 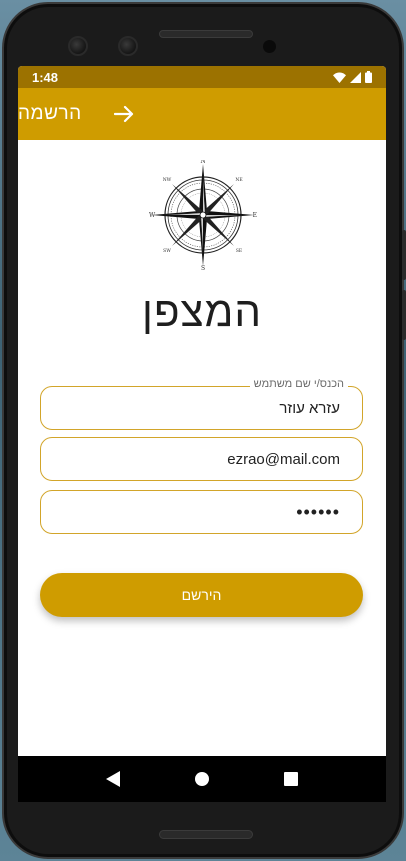 I want to click on arrow-right-icon, so click(x=124, y=114).